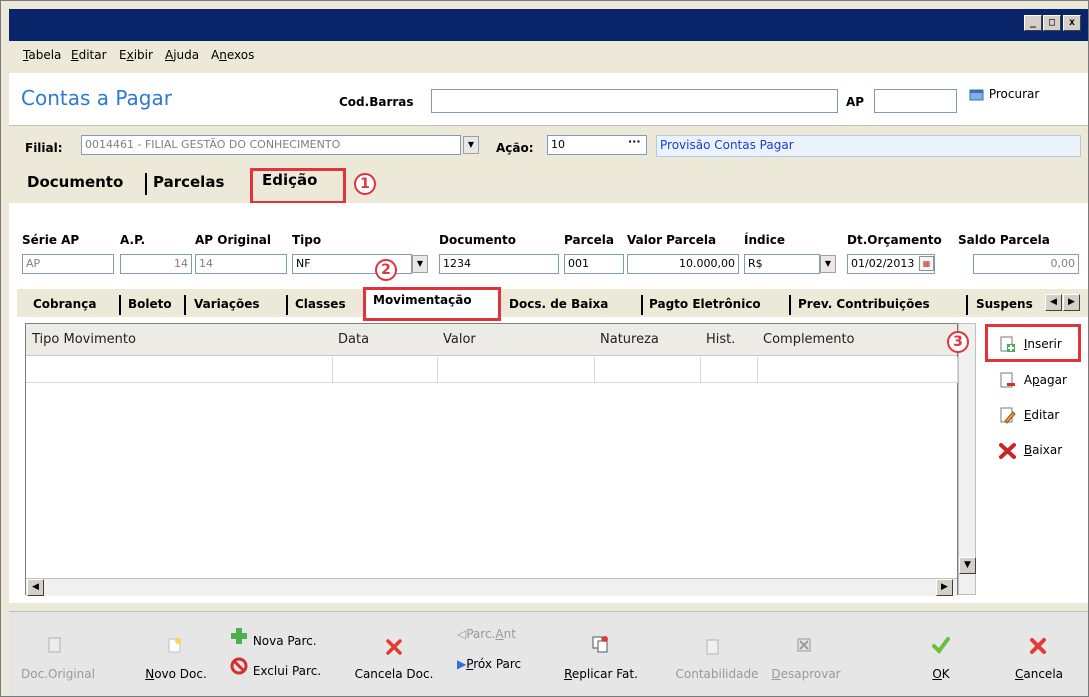 This screenshot has height=697, width=1089. I want to click on acao-ellipsis-button: ···, so click(634, 141).